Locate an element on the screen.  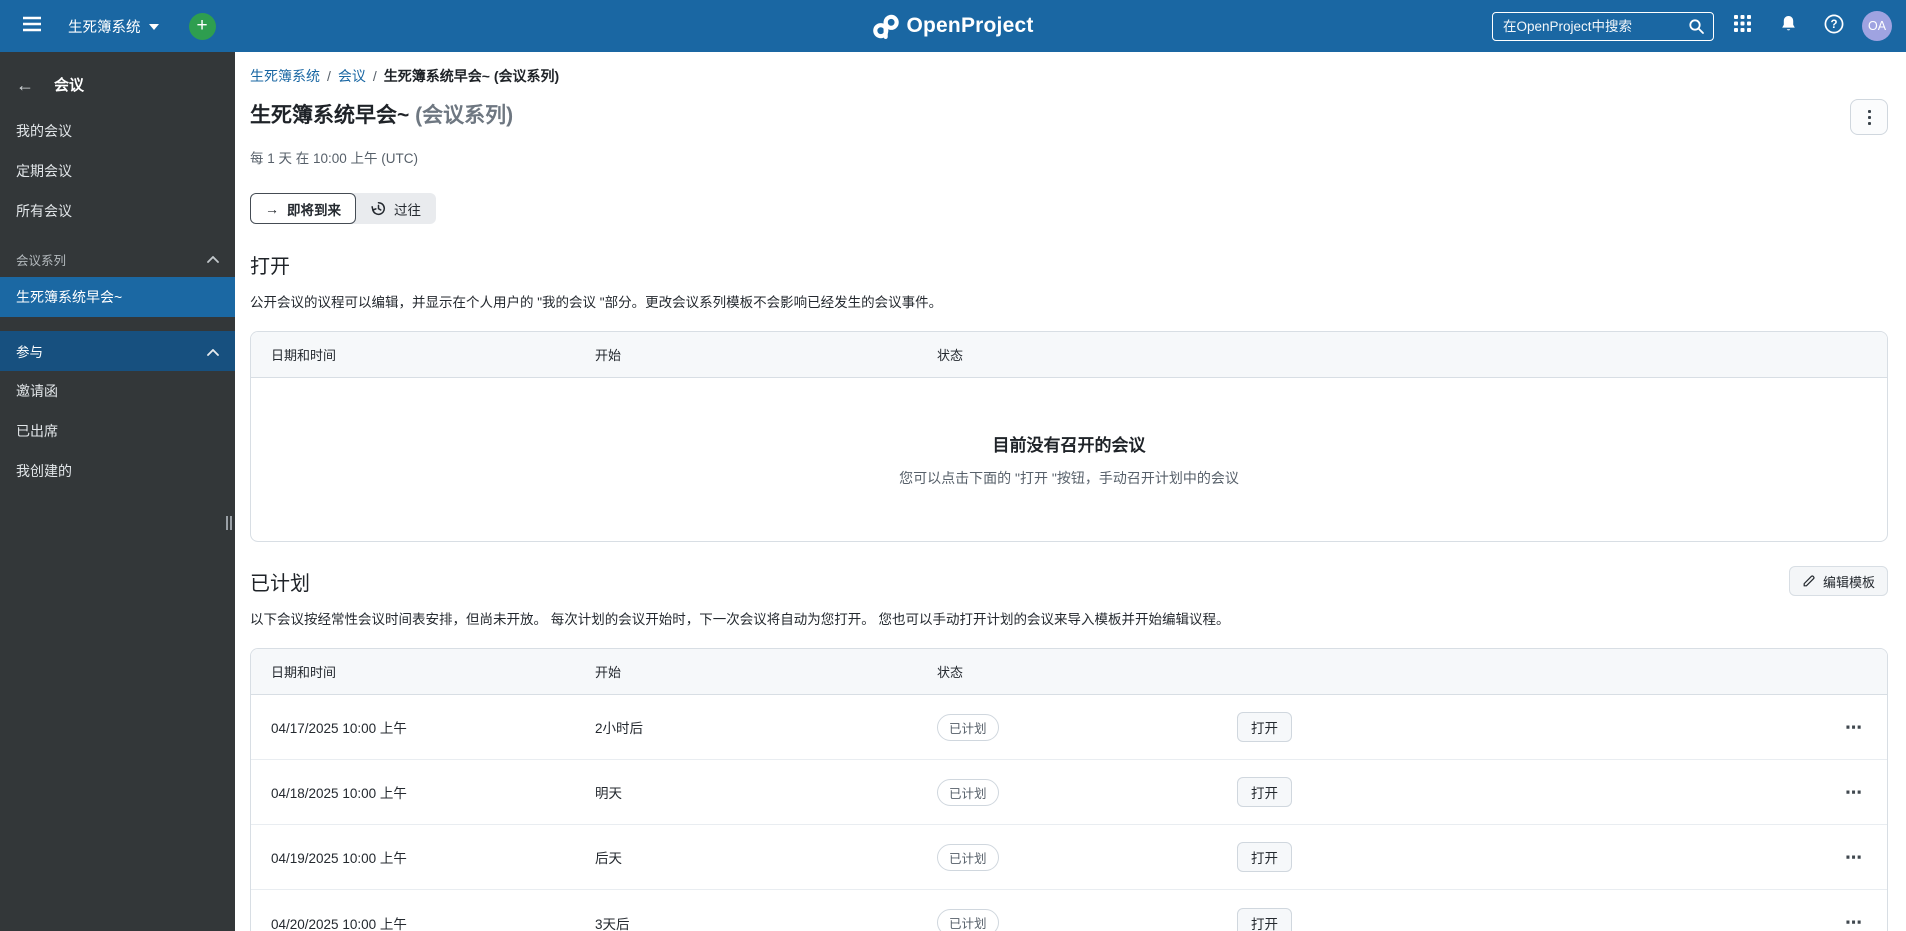
sidebar-resize-handle is located at coordinates (229, 523).